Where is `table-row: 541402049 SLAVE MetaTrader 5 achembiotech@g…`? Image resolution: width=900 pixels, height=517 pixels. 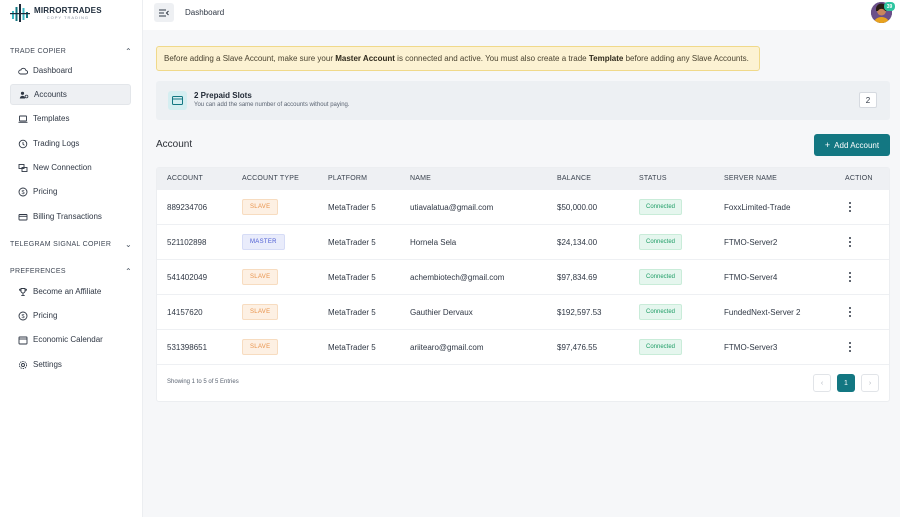 table-row: 541402049 SLAVE MetaTrader 5 achembiotech@g… is located at coordinates (523, 277).